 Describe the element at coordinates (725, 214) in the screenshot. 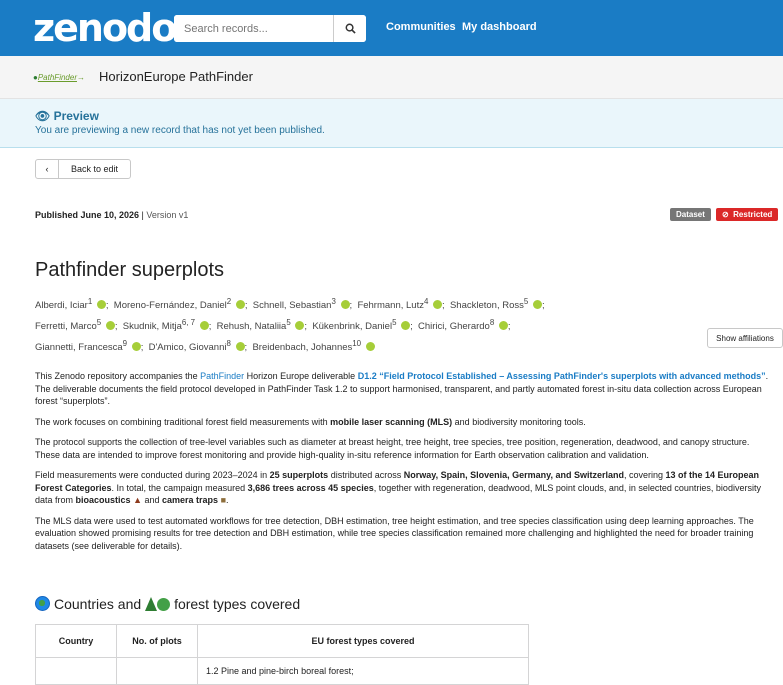

I see `ban-icon: ⊘` at that location.